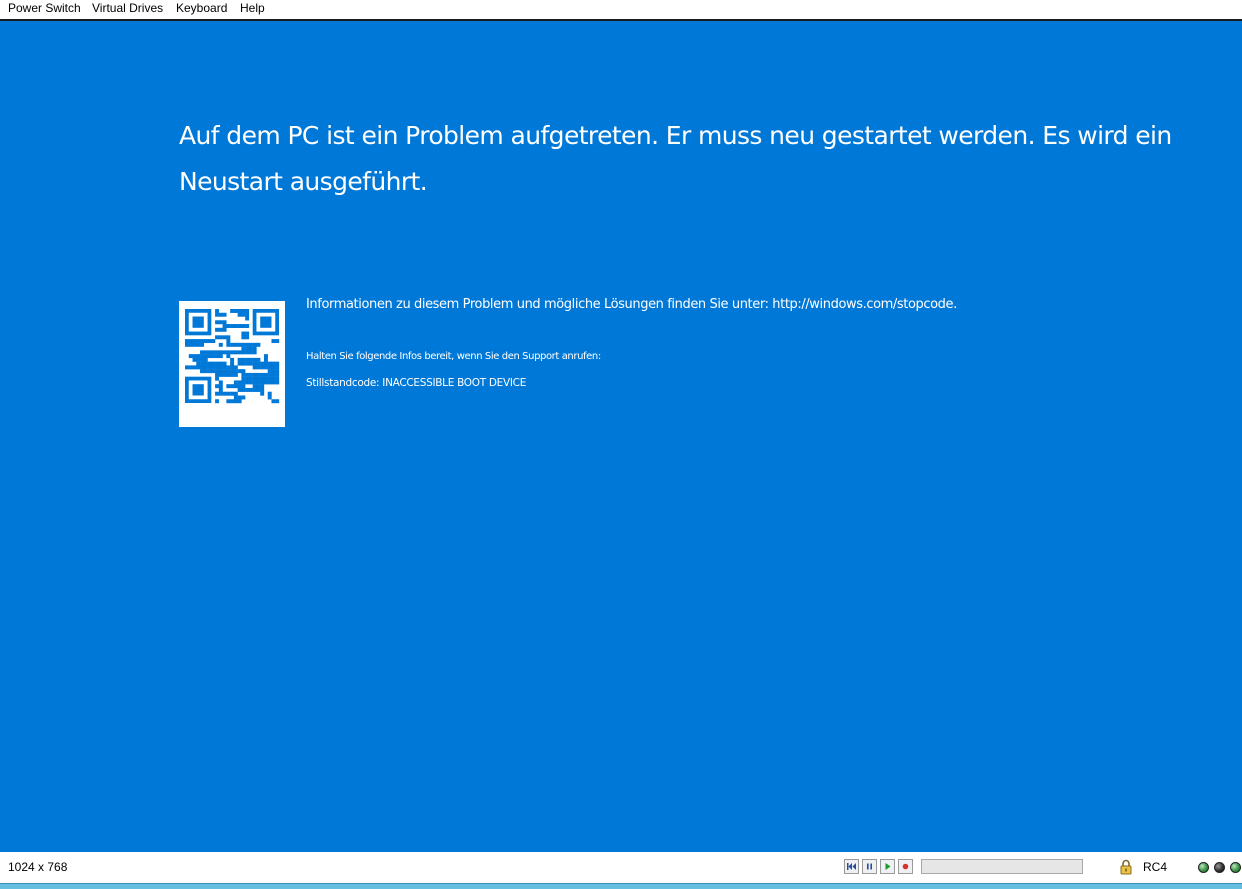 This screenshot has width=1242, height=889. What do you see at coordinates (1126, 869) in the screenshot?
I see `lock-icon` at bounding box center [1126, 869].